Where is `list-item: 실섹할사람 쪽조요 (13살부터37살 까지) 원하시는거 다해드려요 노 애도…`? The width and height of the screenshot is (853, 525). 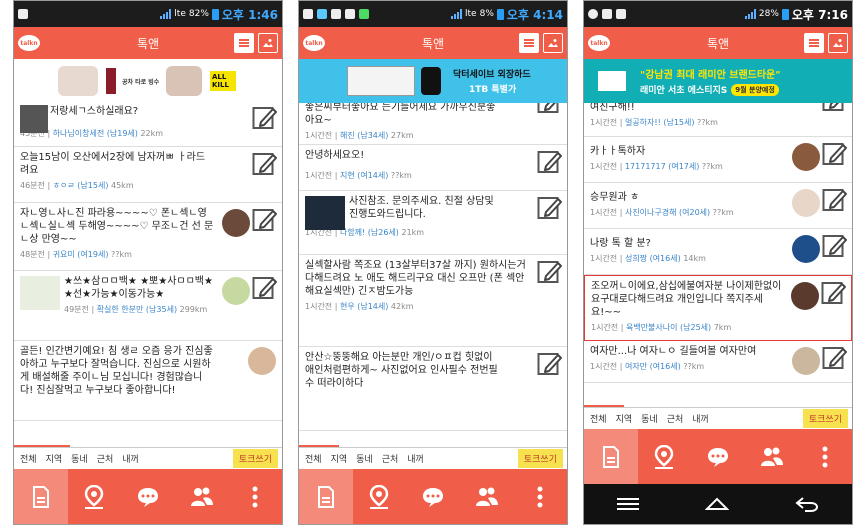
list-item: 실섹할사람 쪽조요 (13살부터37살 까지) 원하시는거 다해드려요 노 애도… is located at coordinates (433, 301).